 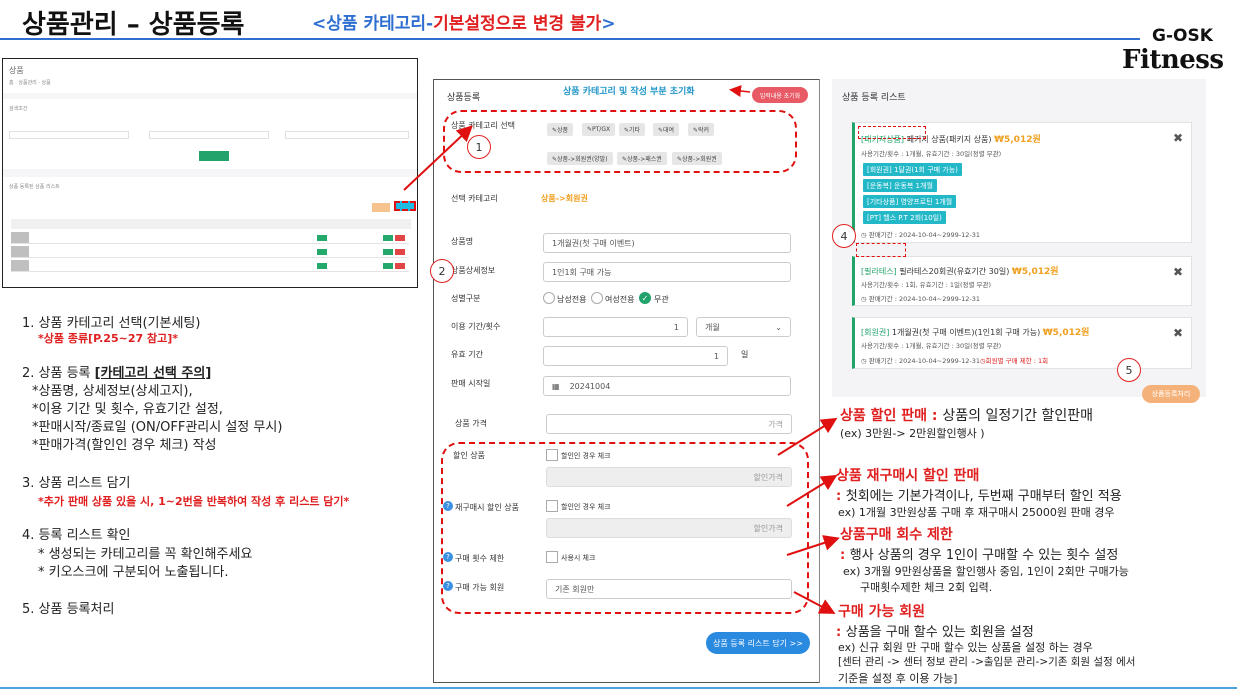 What do you see at coordinates (965, 332) in the screenshot?
I see `card-3-name: 1개월권(첫 구매 이벤트)(1인1회 구매 가능)` at bounding box center [965, 332].